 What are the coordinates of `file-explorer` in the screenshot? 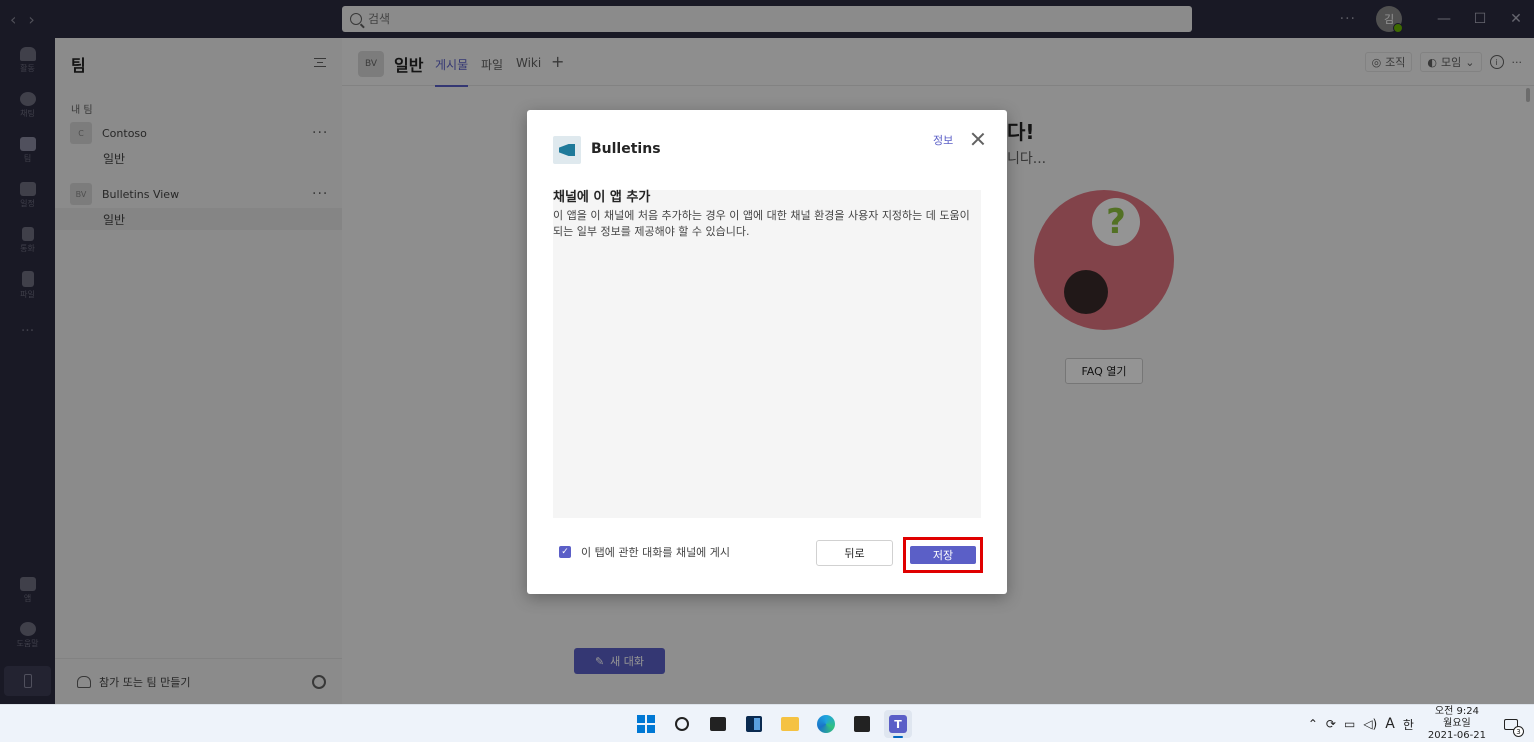 It's located at (790, 724).